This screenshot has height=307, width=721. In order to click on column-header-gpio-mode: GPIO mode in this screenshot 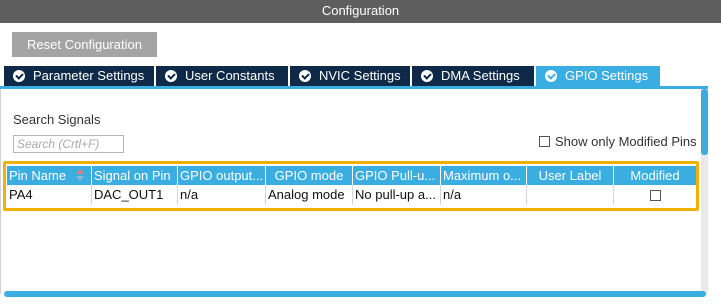, I will do `click(309, 175)`.